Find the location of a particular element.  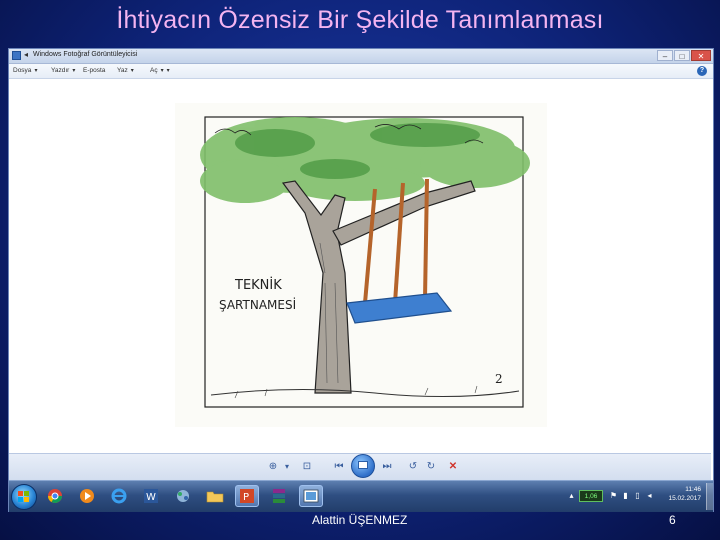

actual-size-icon: ⊡ is located at coordinates (307, 467).